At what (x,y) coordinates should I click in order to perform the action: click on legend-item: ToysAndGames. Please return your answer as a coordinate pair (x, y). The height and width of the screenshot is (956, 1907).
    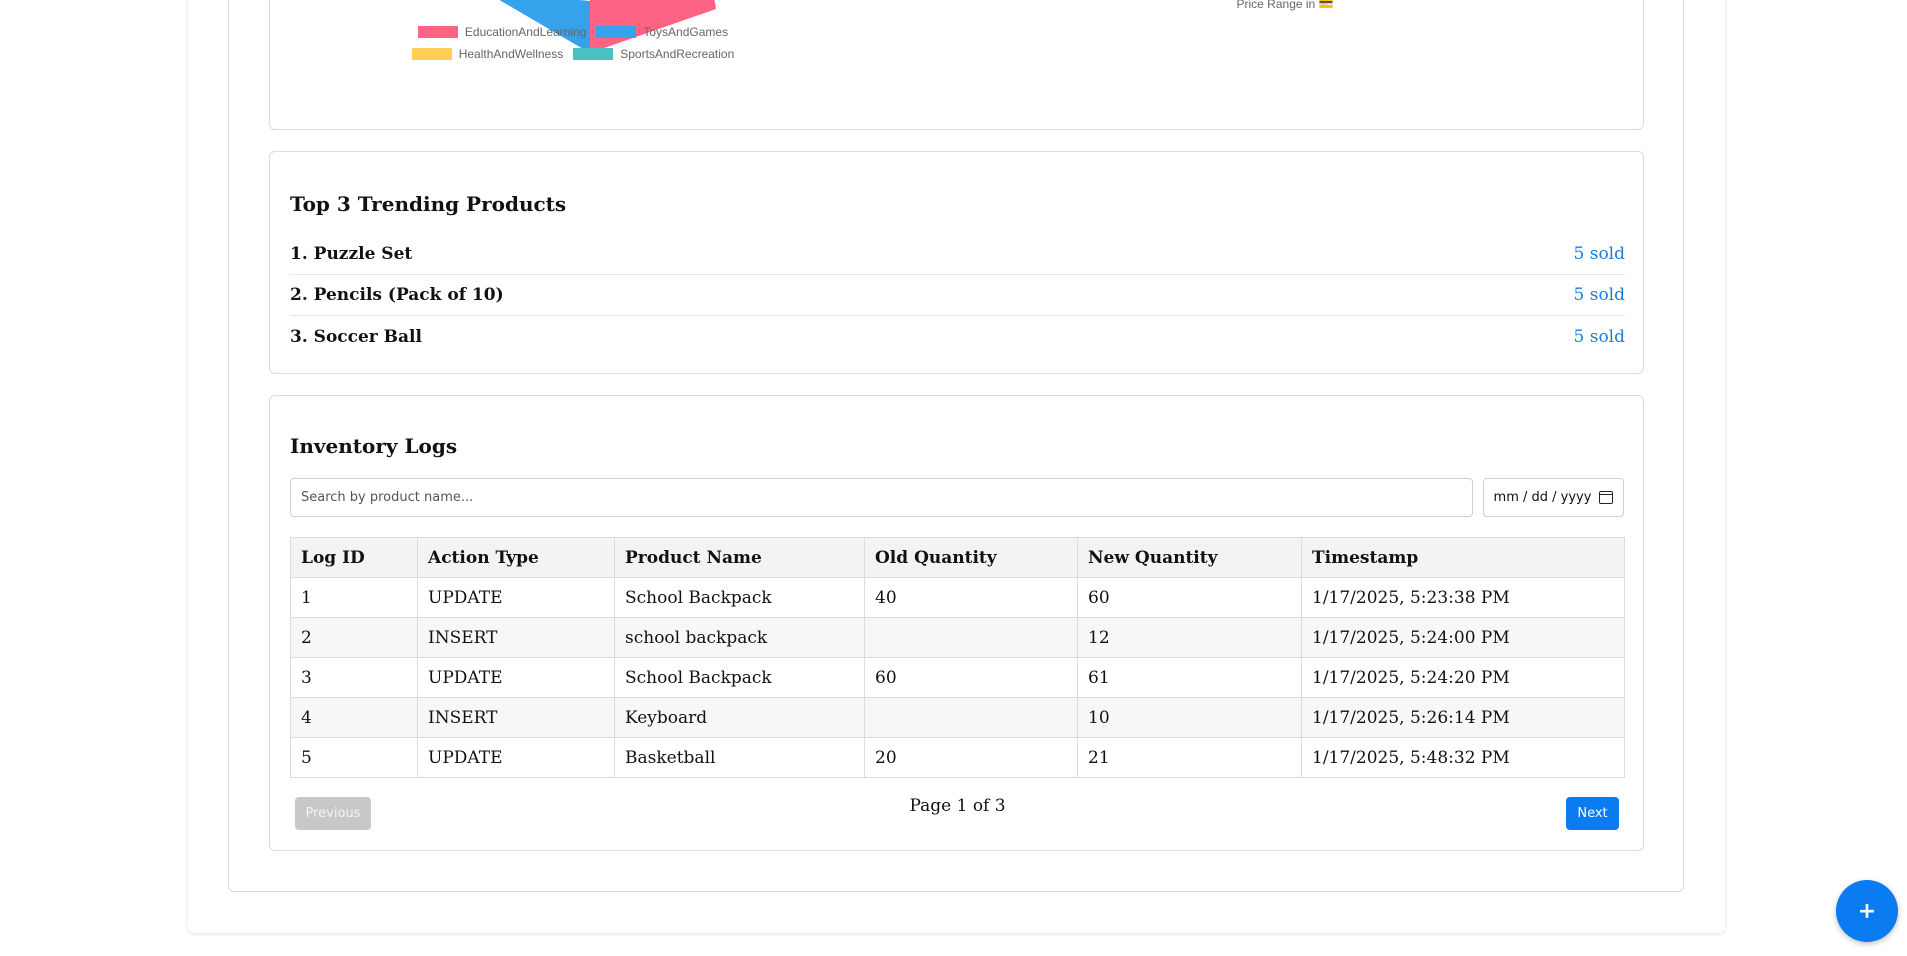
    Looking at the image, I should click on (662, 32).